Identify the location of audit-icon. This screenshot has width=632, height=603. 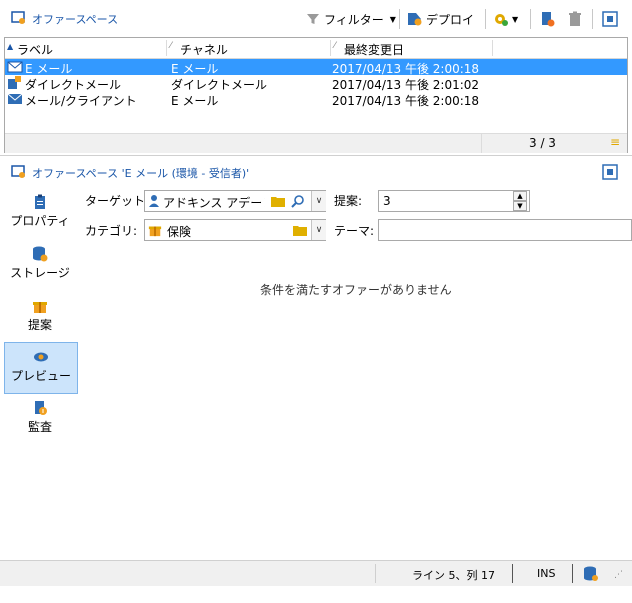
(41, 408).